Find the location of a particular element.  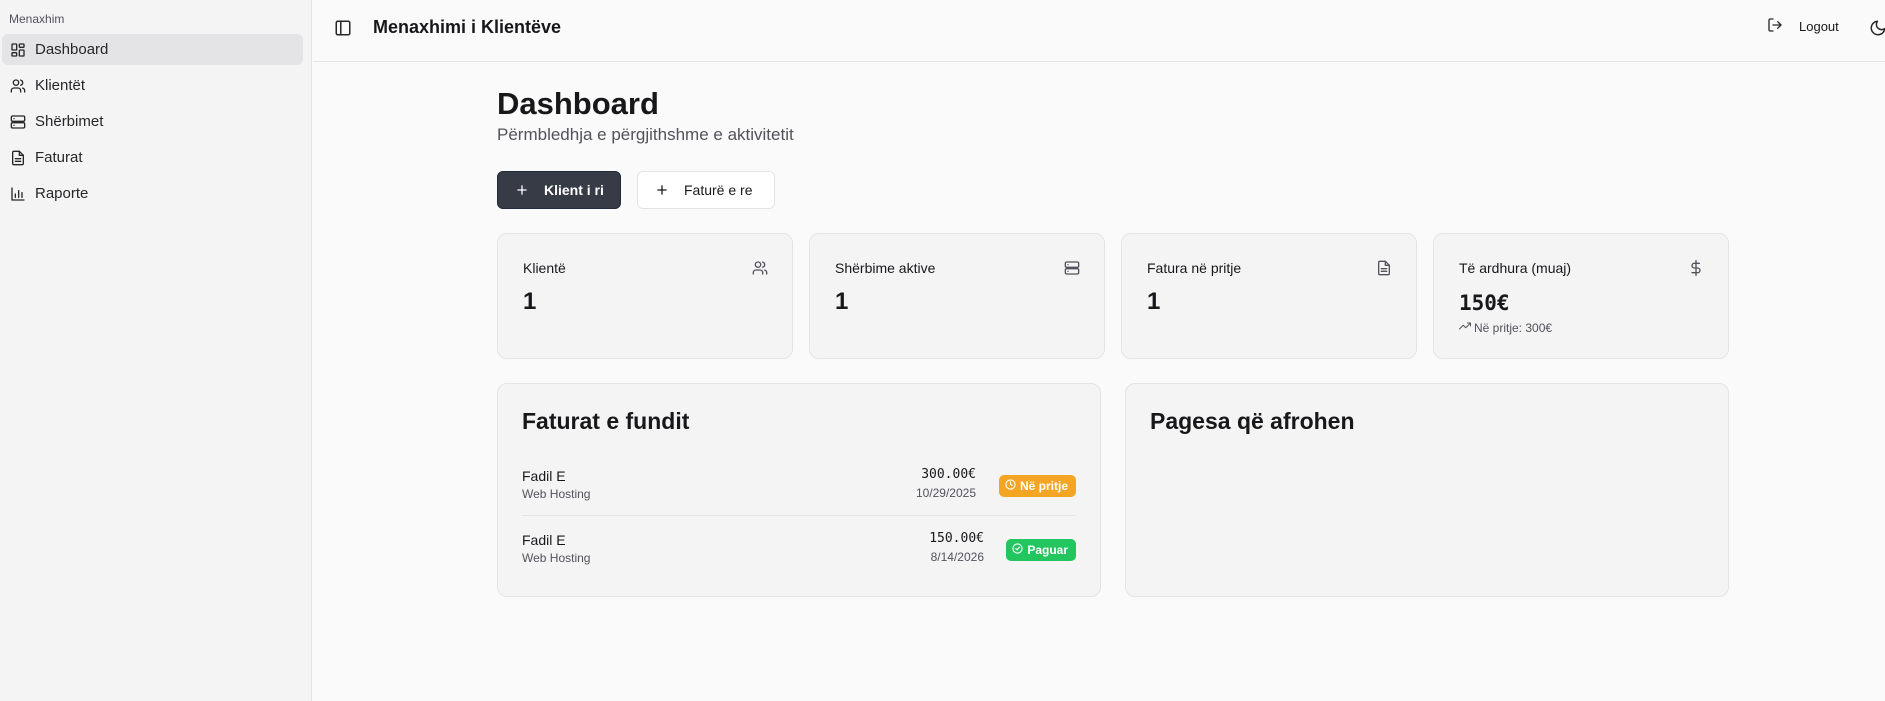

new-client-label: Klient i ri is located at coordinates (574, 190).